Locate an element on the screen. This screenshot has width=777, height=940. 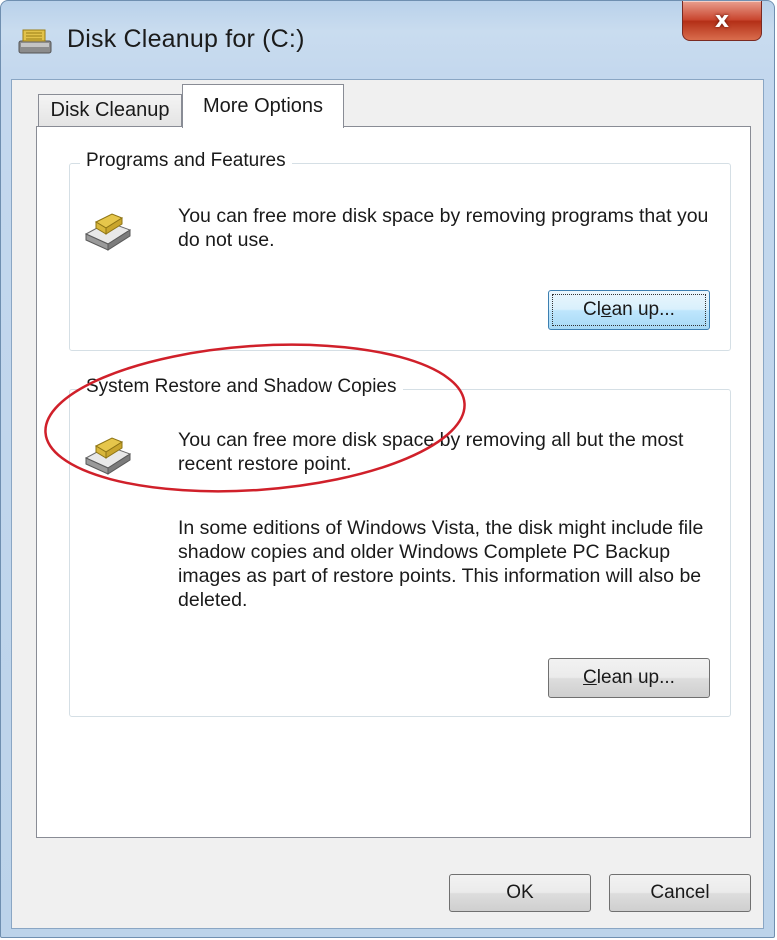
disk-cleanup-icon is located at coordinates (35, 41).